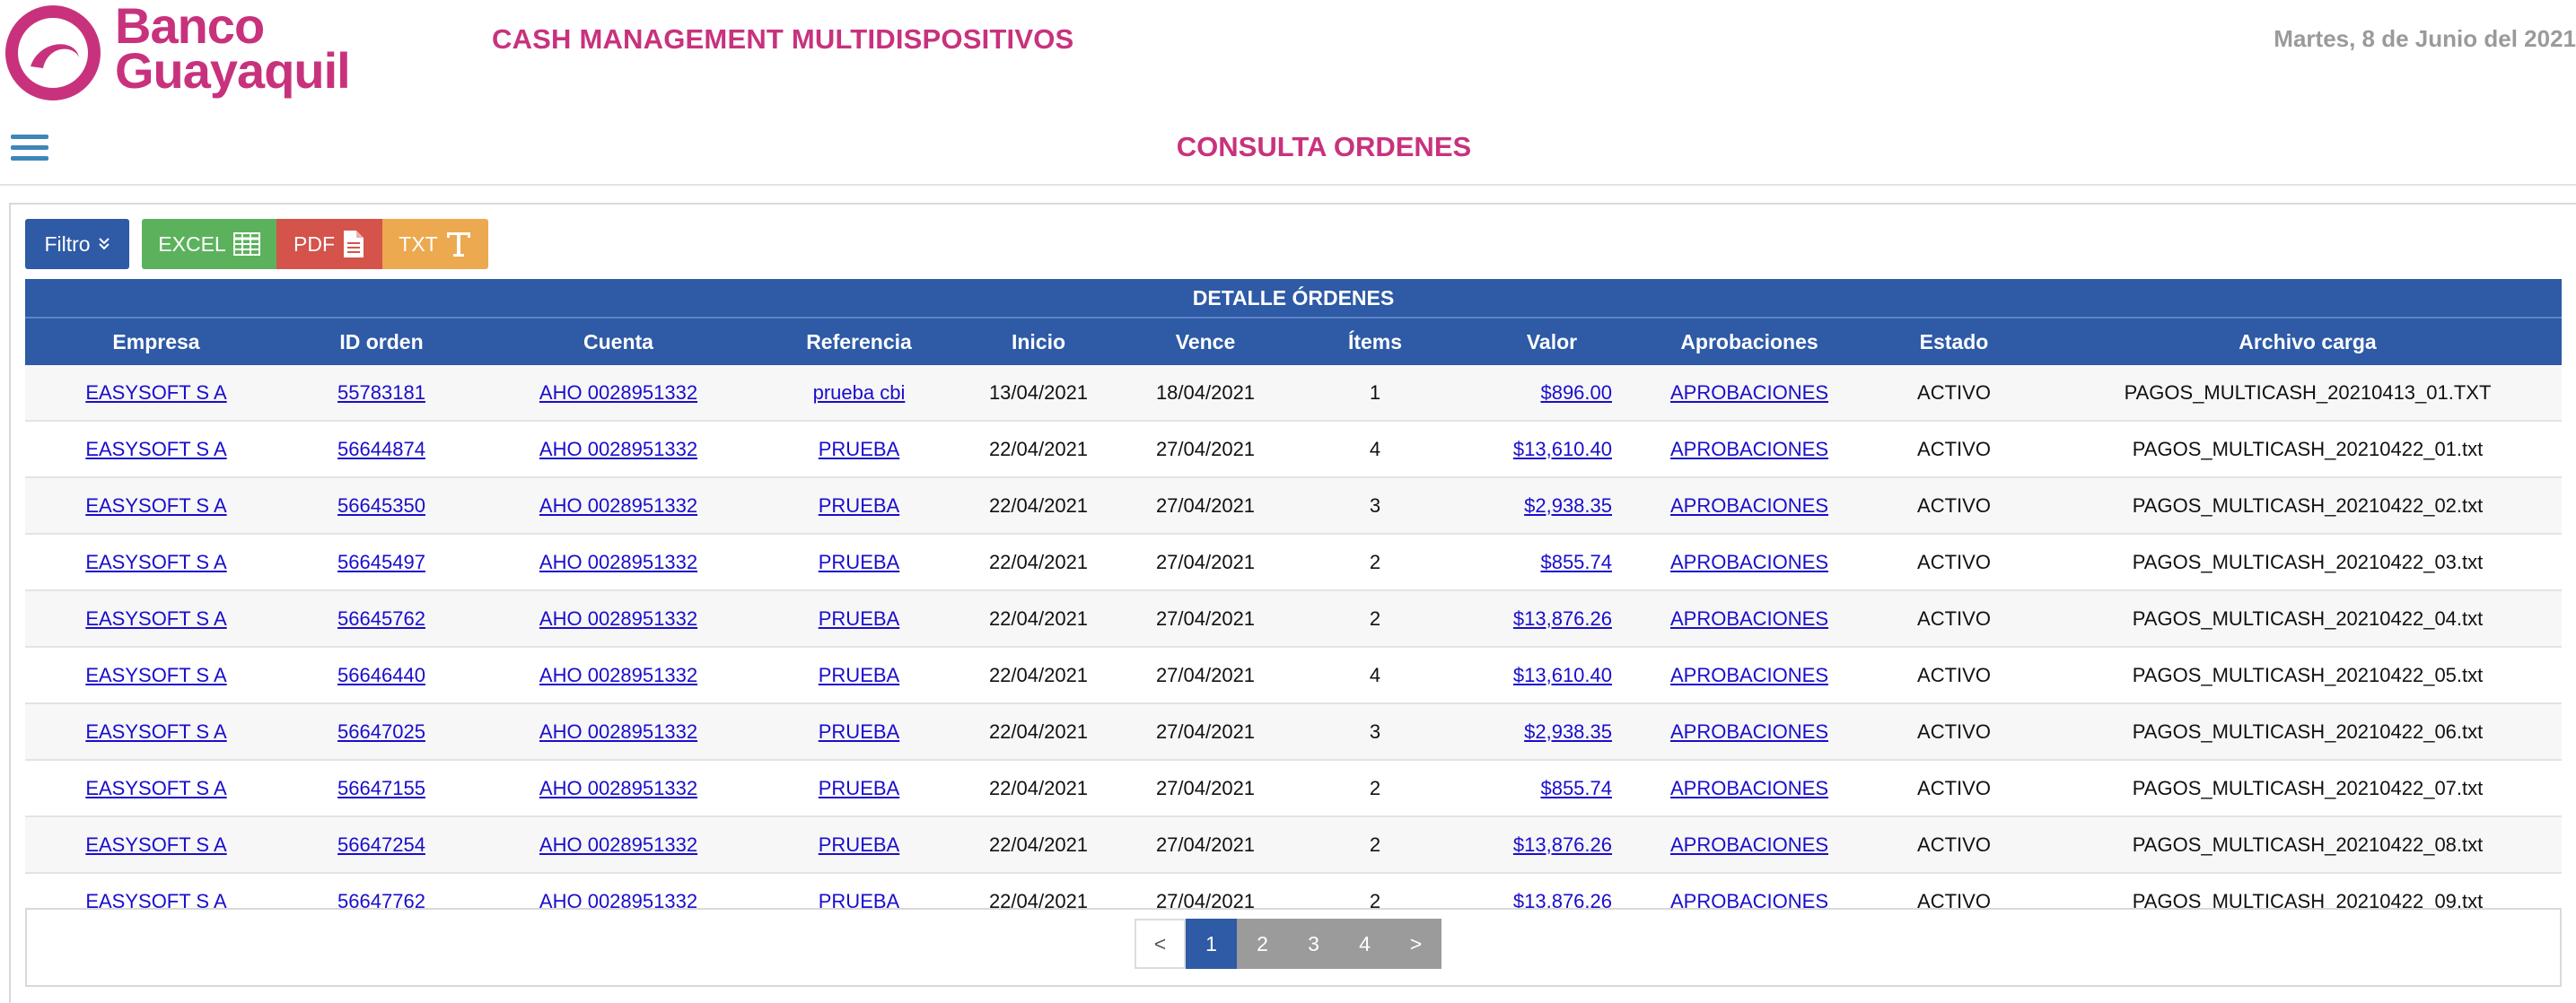 The image size is (2576, 1003). I want to click on page-button-2: 2, so click(1262, 944).